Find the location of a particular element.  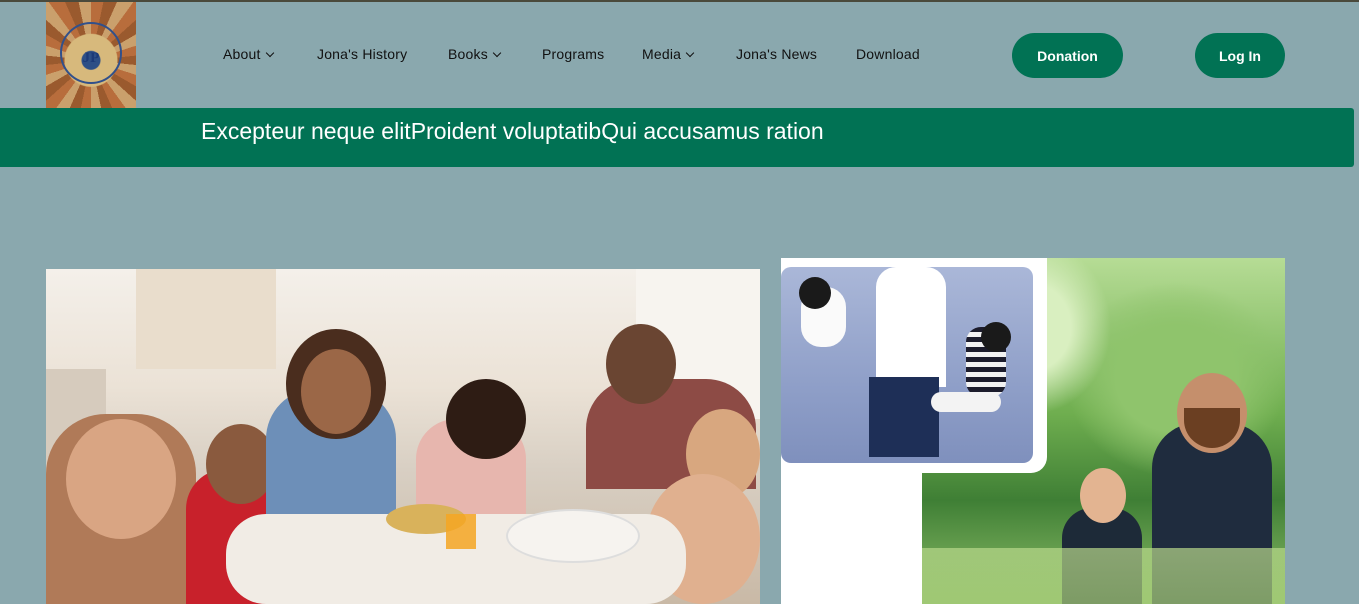

nav-item-label: Books is located at coordinates (468, 54).